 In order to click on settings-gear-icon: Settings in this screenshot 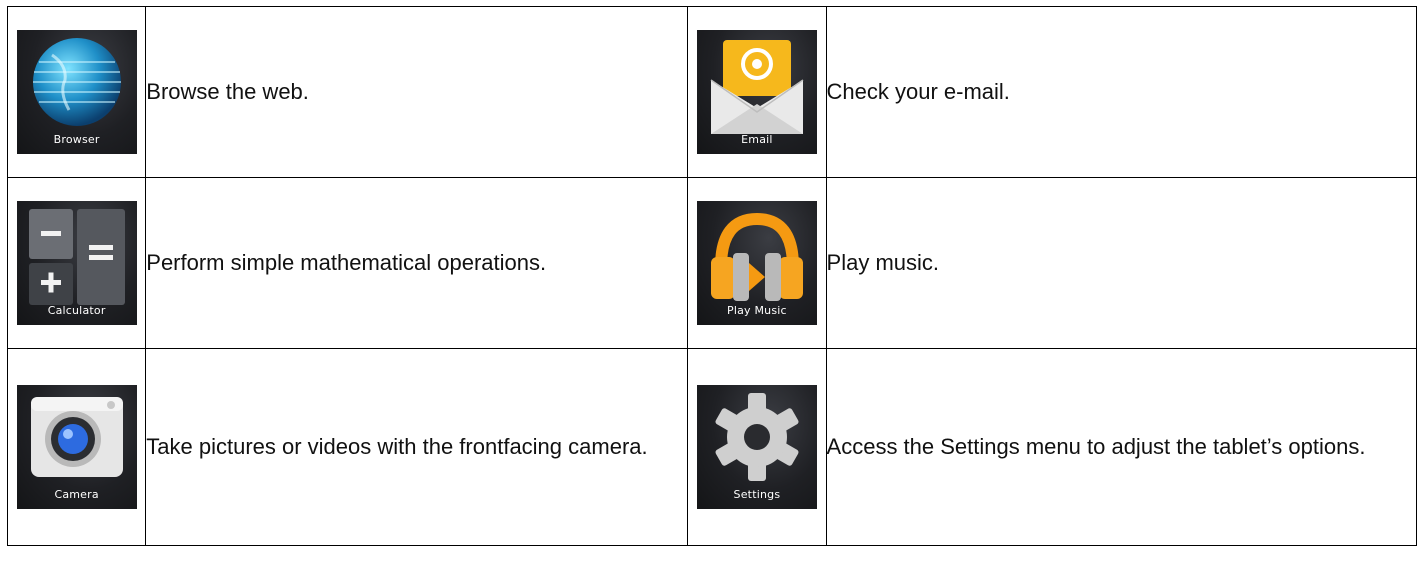, I will do `click(756, 447)`.